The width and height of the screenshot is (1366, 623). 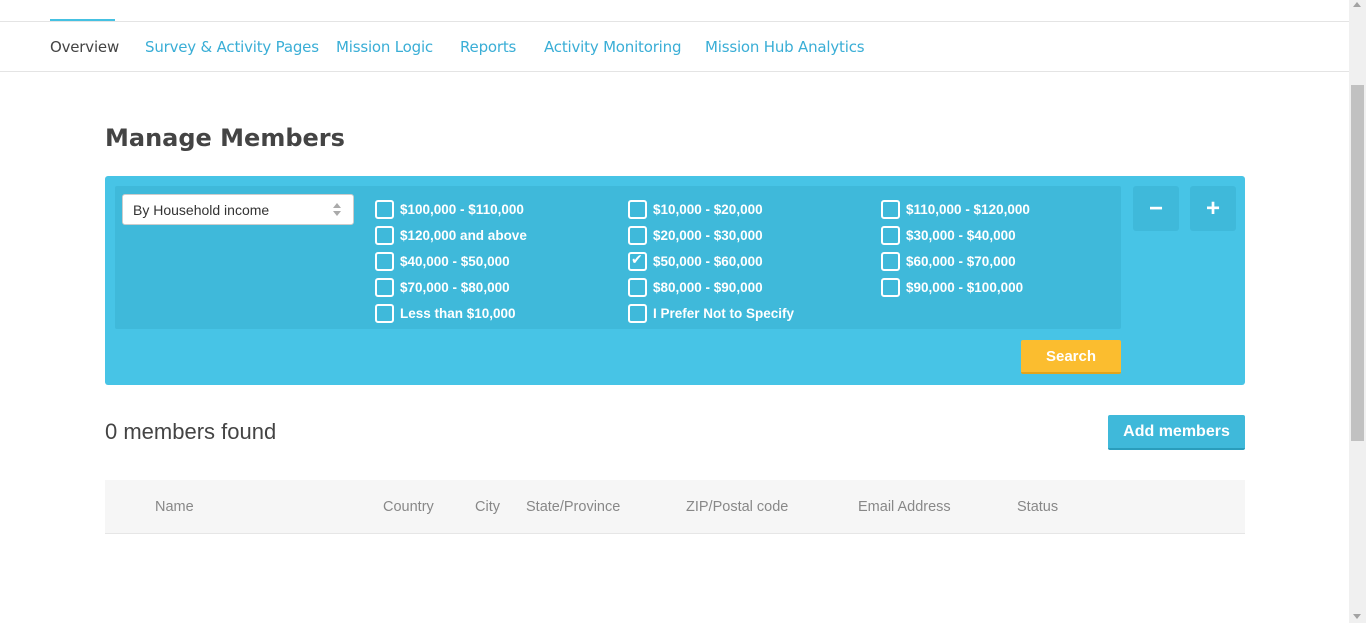 I want to click on column-header-zip: ZIP/Postal code, so click(x=737, y=507).